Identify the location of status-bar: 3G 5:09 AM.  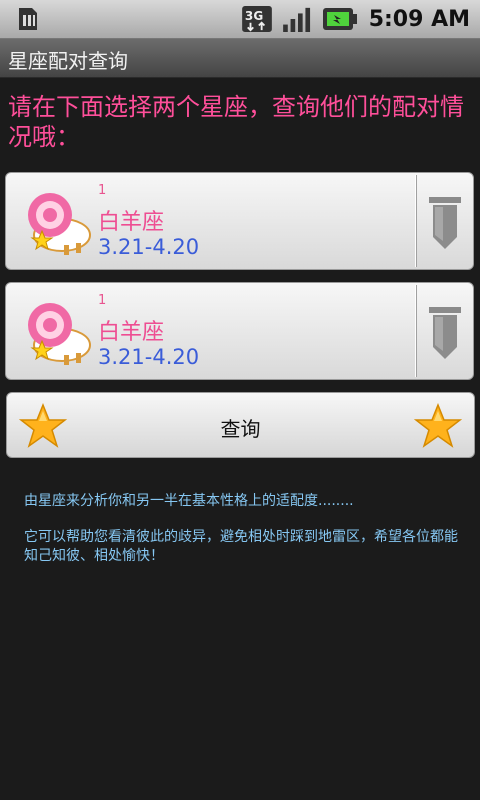
(240, 19).